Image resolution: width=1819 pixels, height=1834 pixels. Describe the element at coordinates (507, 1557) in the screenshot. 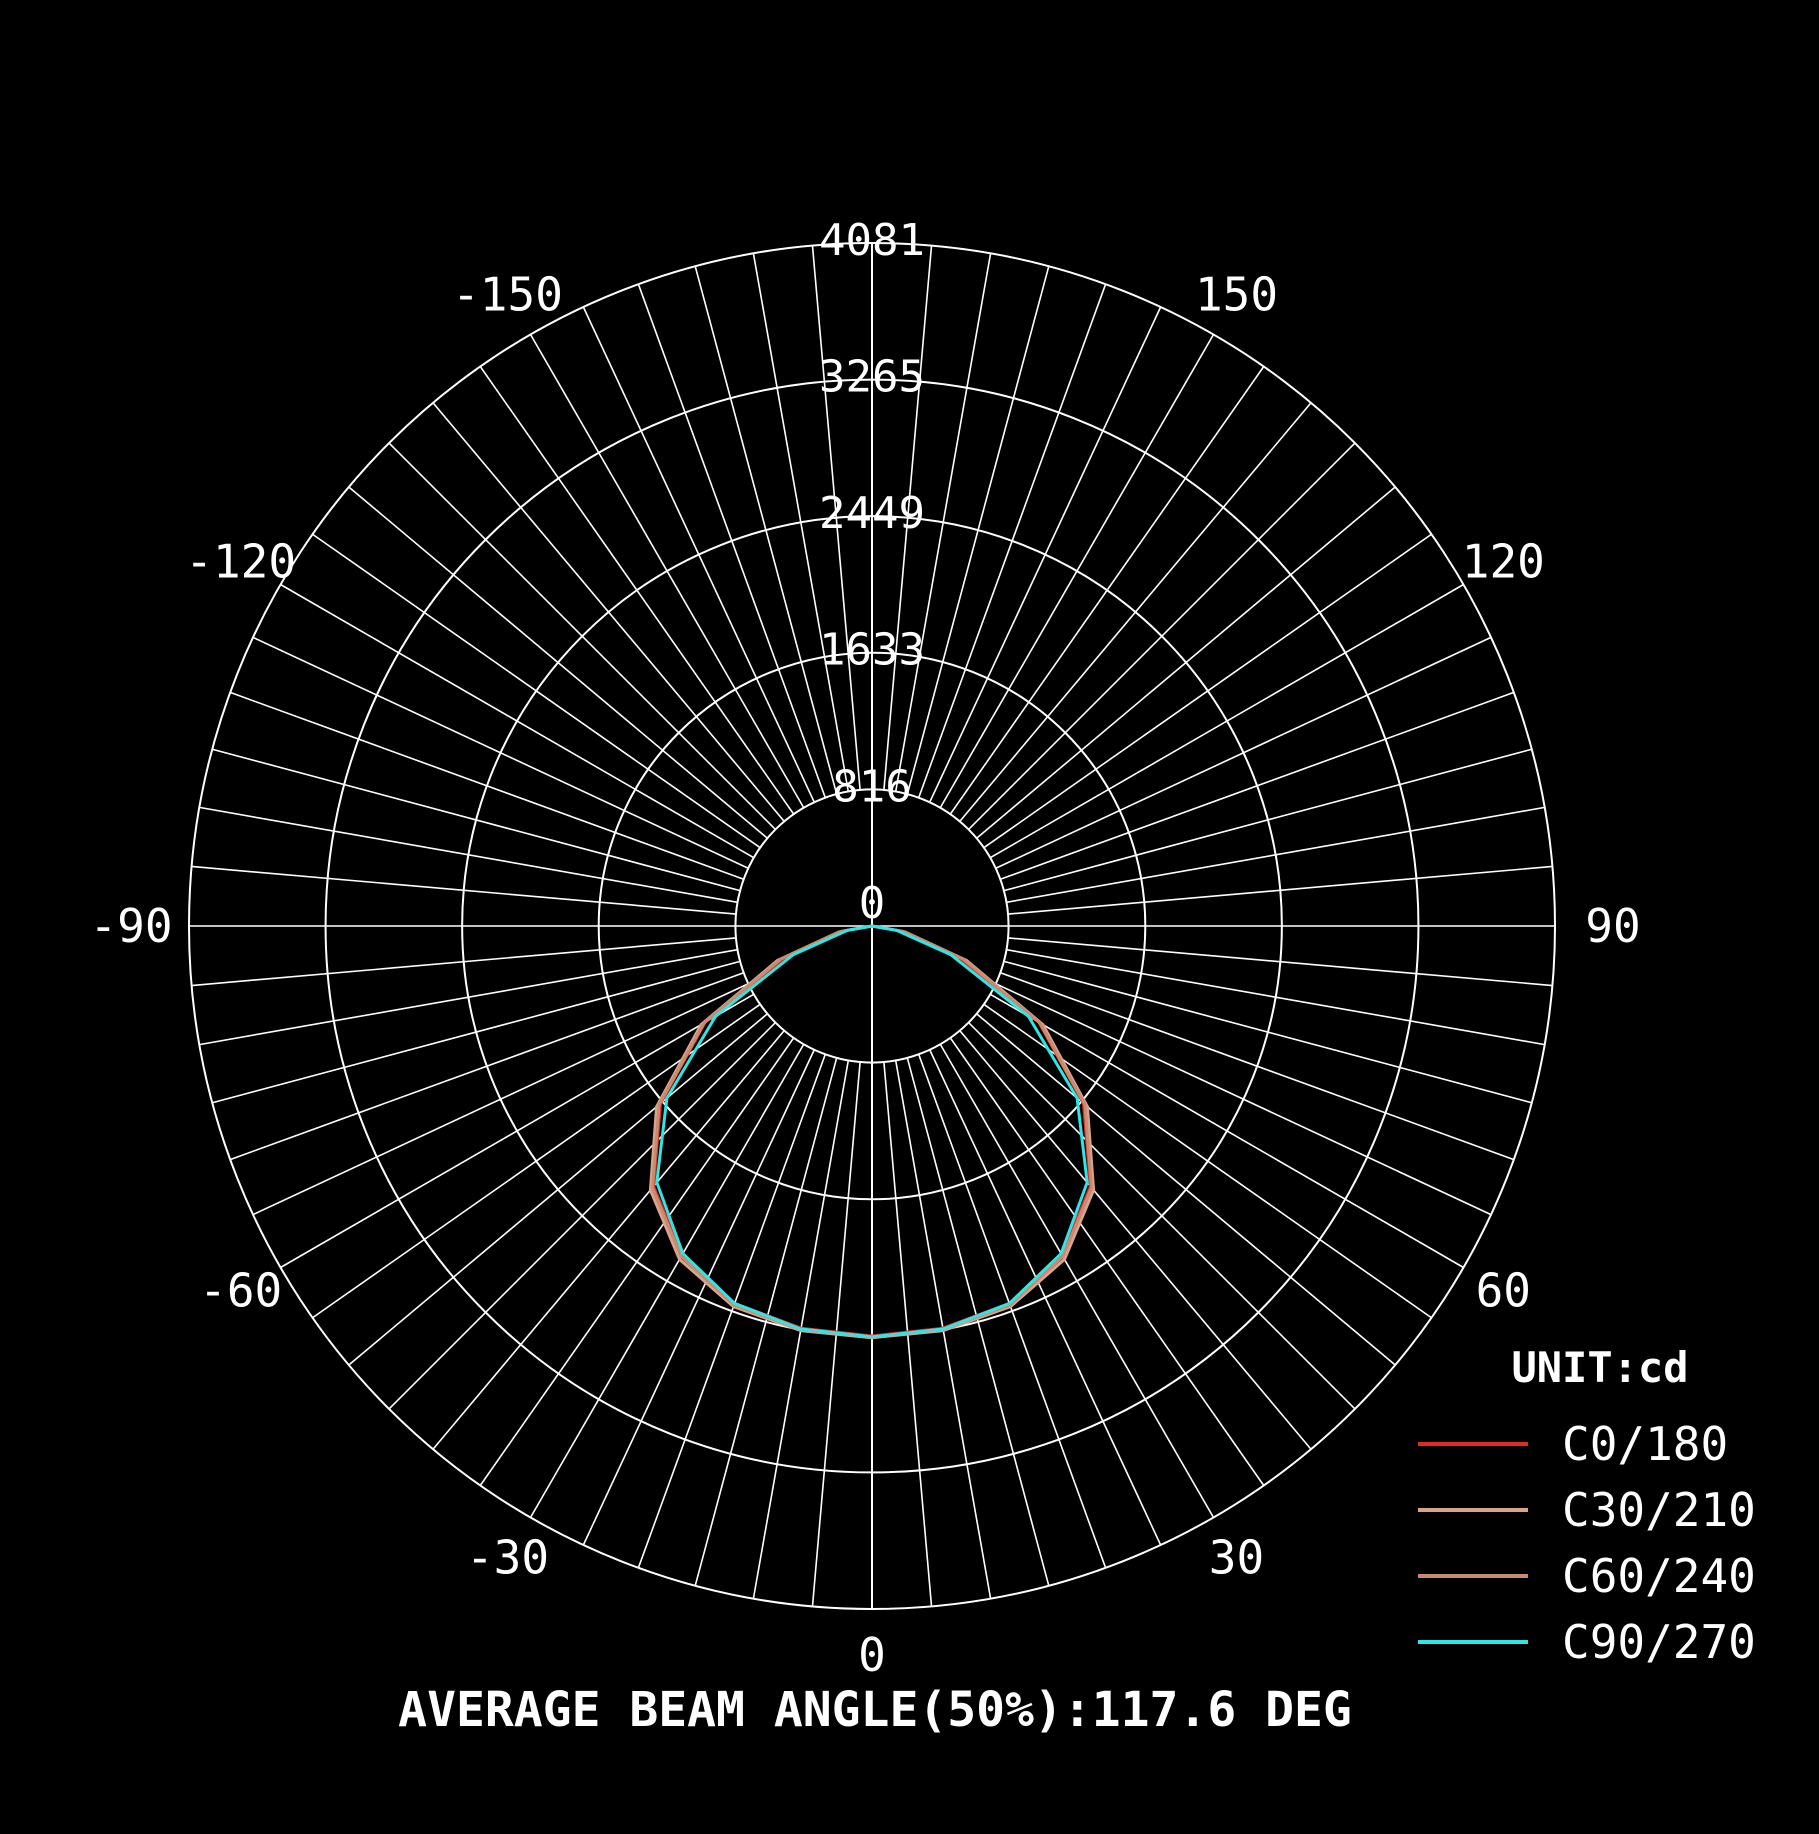

I see `angle-label: -30` at that location.